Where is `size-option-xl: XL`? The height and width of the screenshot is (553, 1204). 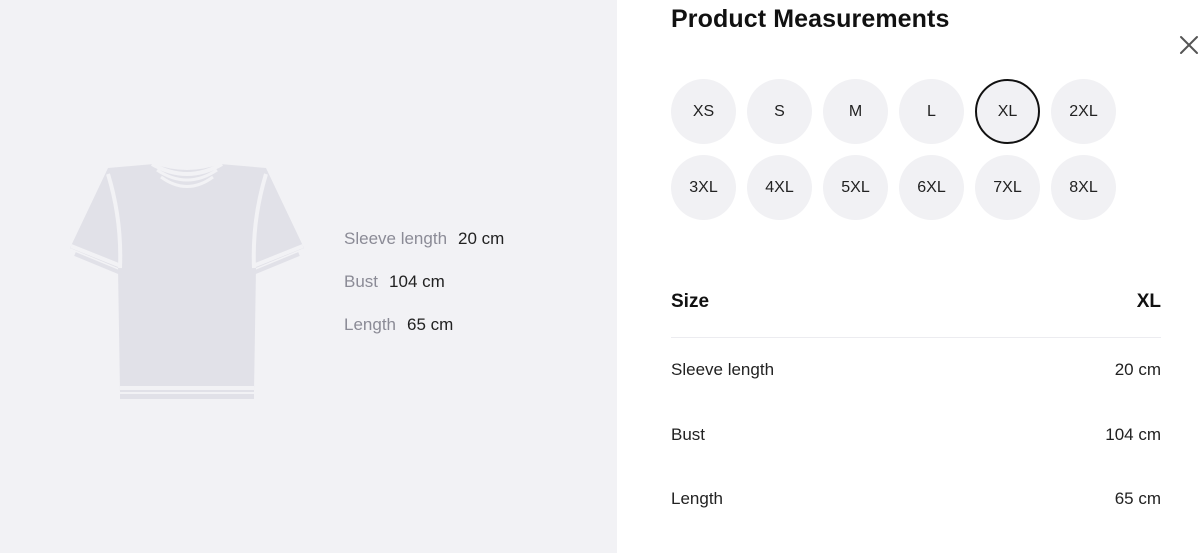
size-option-xl: XL is located at coordinates (1007, 111).